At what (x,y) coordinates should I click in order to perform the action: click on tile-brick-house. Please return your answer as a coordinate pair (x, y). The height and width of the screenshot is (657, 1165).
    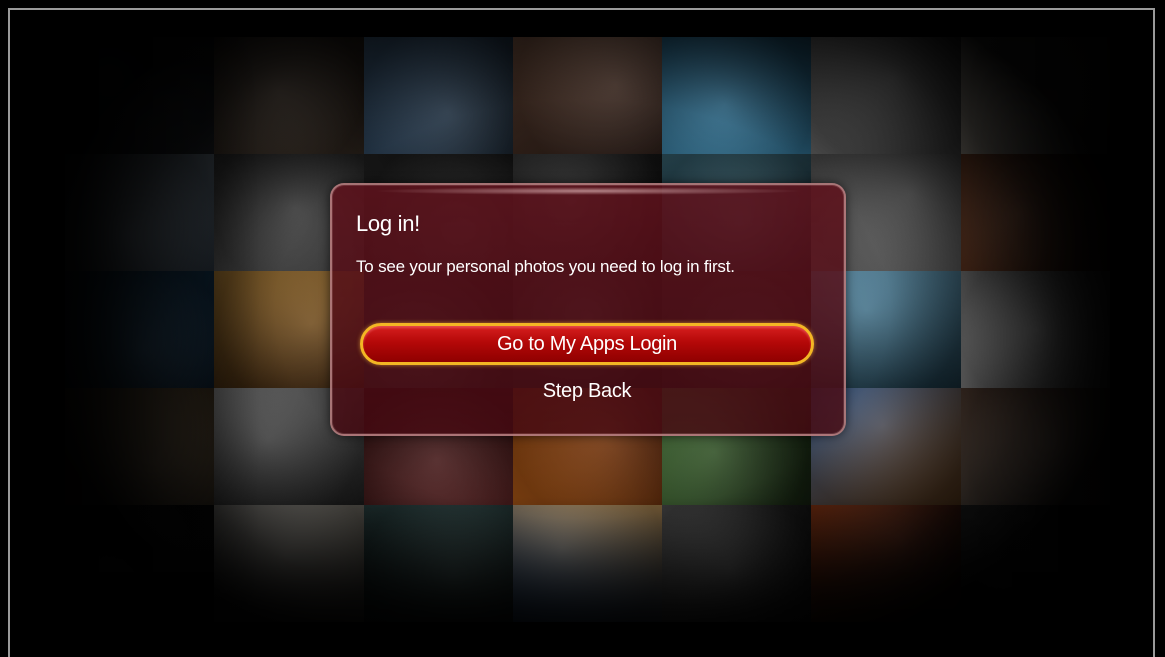
    Looking at the image, I should click on (587, 95).